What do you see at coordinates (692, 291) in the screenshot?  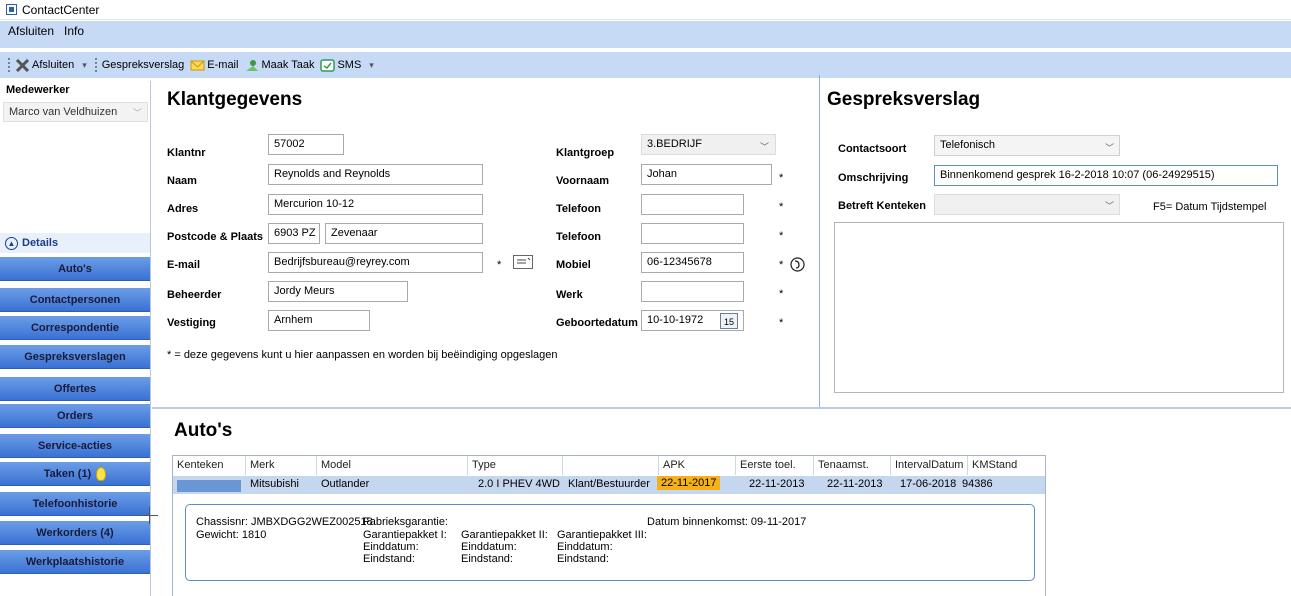 I see `werk-field` at bounding box center [692, 291].